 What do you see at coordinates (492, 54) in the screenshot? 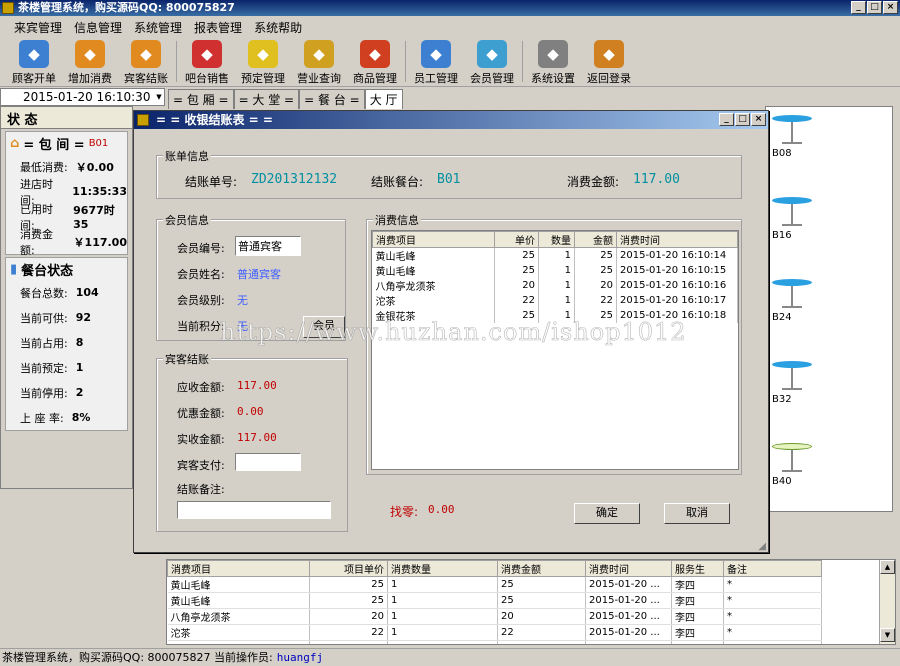
I see `member-manage-icon: ◆` at bounding box center [492, 54].